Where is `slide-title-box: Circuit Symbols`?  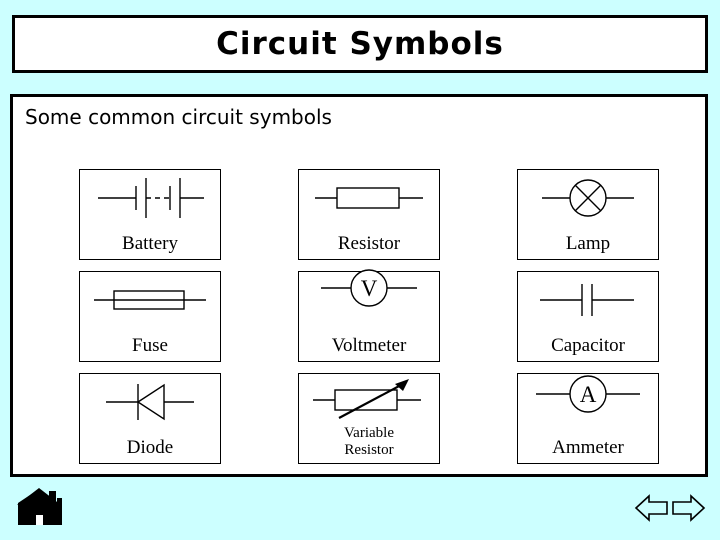 slide-title-box: Circuit Symbols is located at coordinates (360, 44).